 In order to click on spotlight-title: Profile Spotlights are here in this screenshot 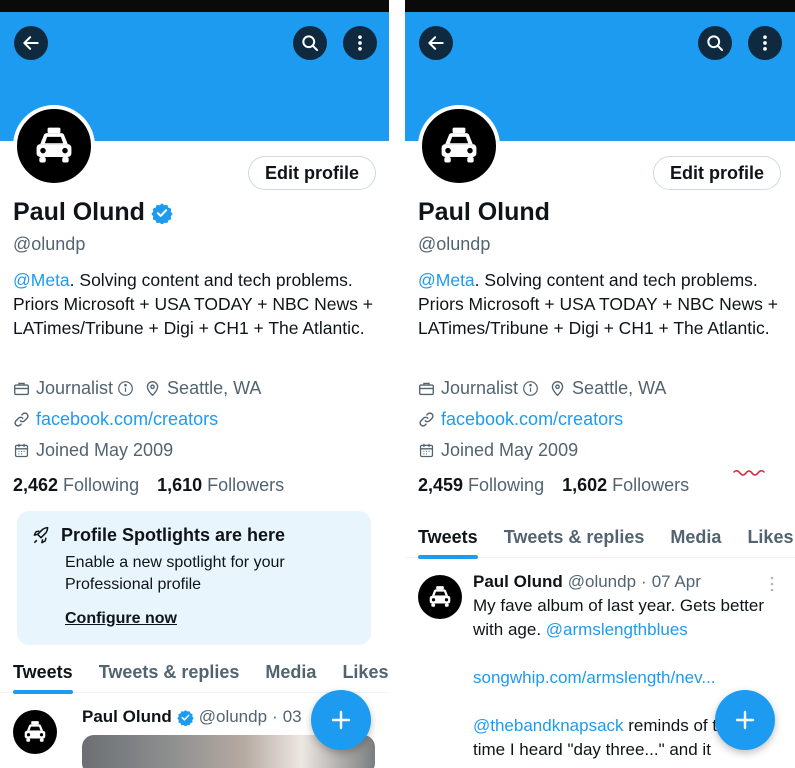, I will do `click(194, 535)`.